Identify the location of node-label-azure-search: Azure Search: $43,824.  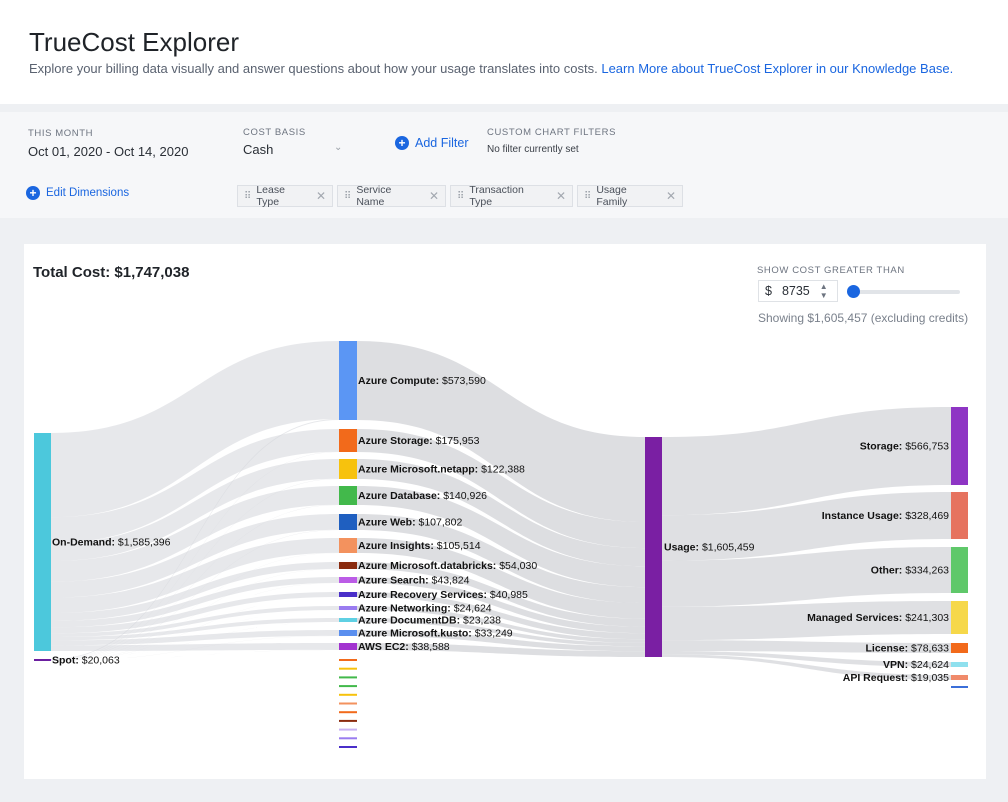
(414, 581).